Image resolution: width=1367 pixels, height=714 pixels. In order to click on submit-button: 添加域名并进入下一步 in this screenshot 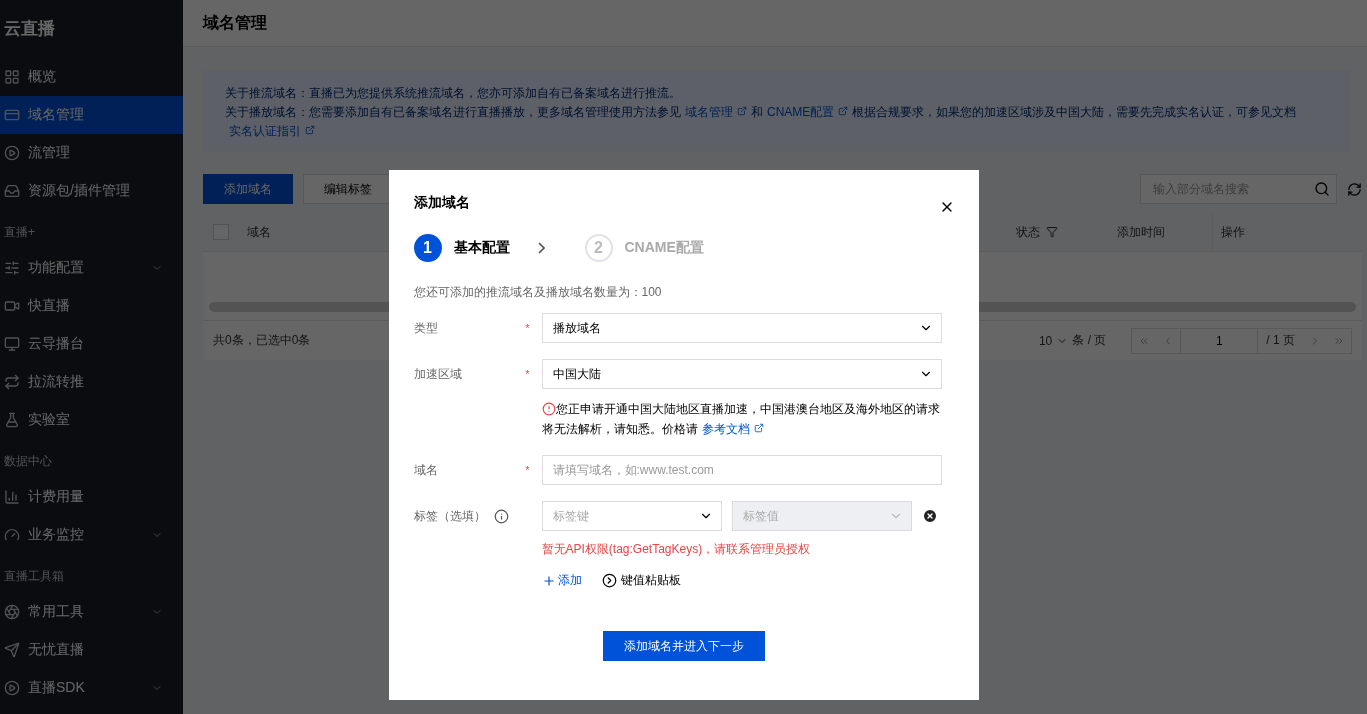, I will do `click(683, 646)`.